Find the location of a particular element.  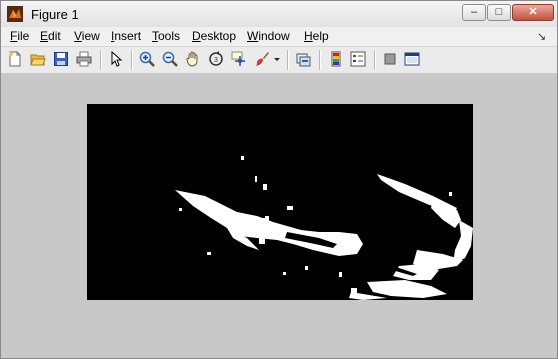

insert-legend-icon is located at coordinates (358, 59).